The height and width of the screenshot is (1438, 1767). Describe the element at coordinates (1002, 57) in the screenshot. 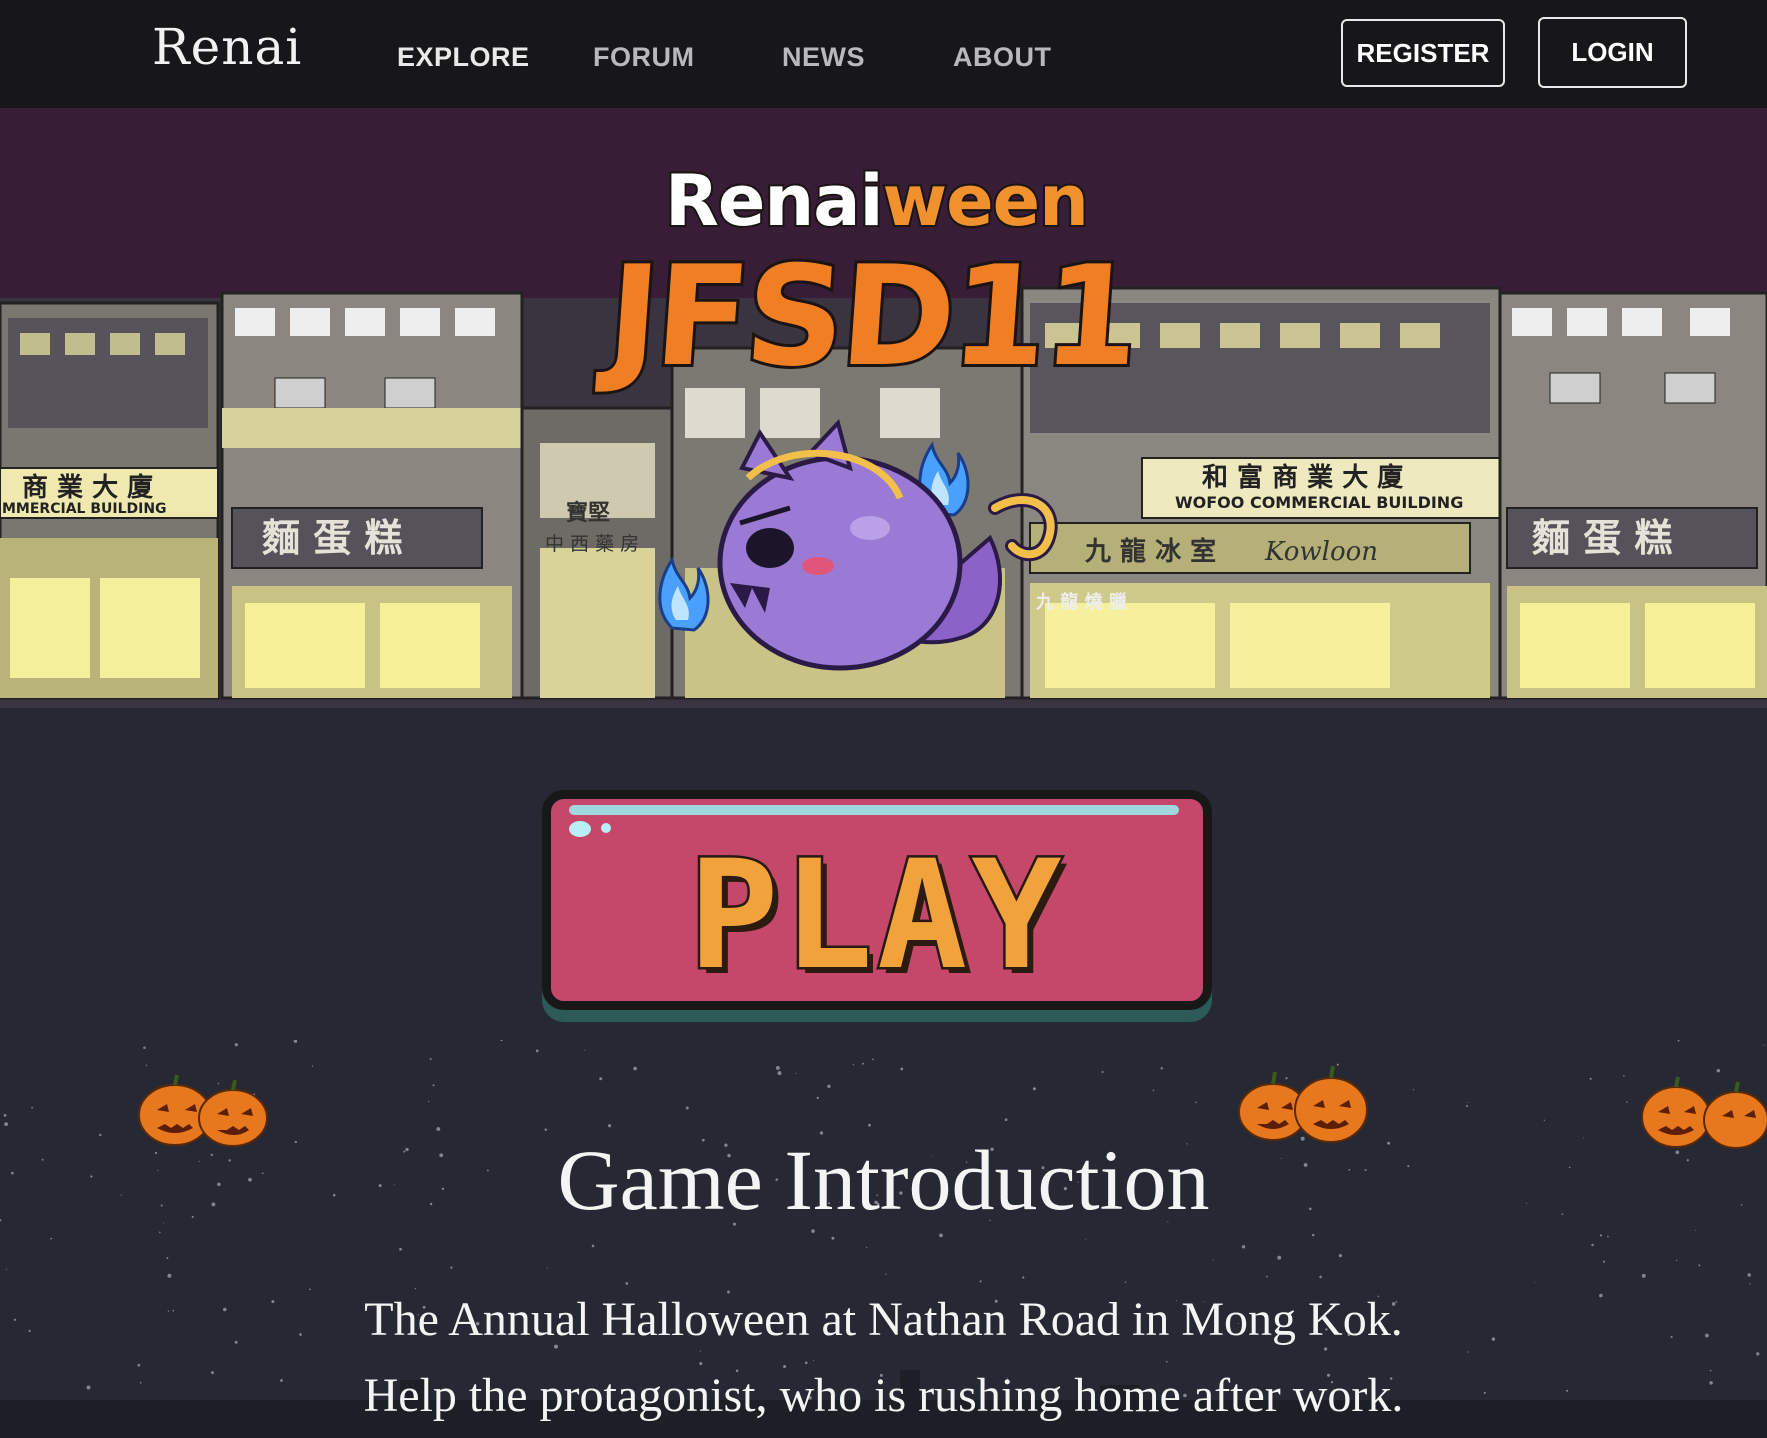

I see `nav-about: ABOUT` at that location.